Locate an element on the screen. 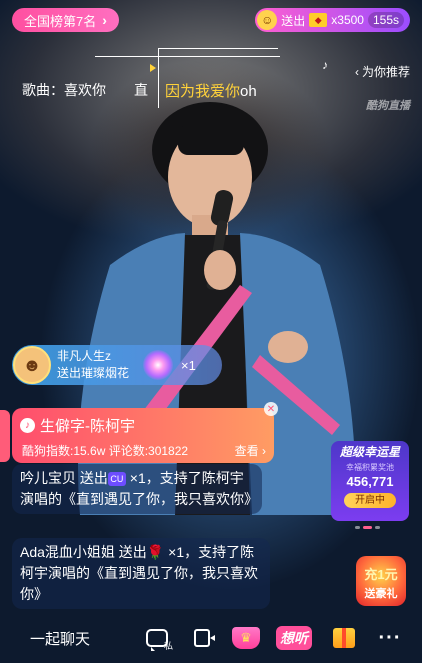  chat-input: 一起聊天 is located at coordinates (60, 638).